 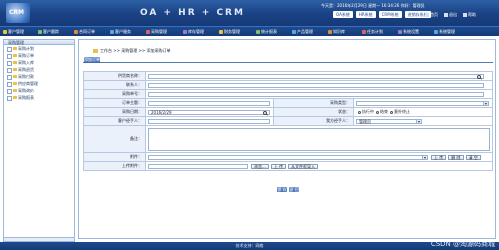 What do you see at coordinates (120, 32) in the screenshot?
I see `menu-item: 客户服务` at bounding box center [120, 32].